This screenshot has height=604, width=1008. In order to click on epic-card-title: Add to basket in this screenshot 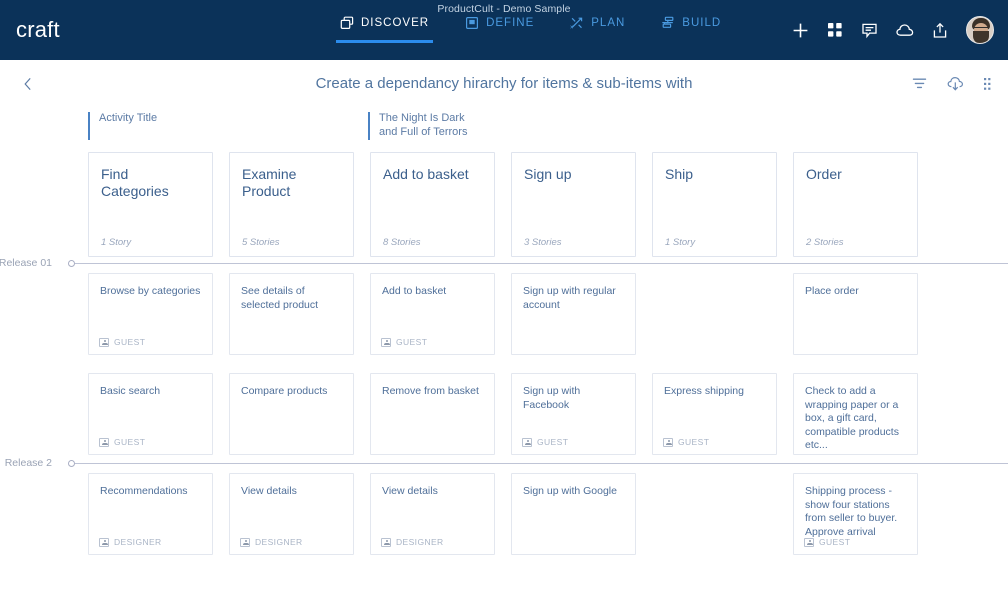, I will do `click(433, 174)`.